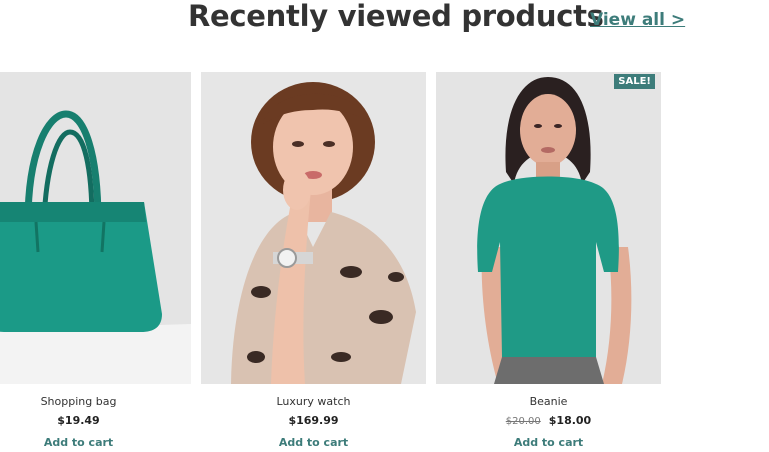 The width and height of the screenshot is (769, 452). I want to click on price-current: $19.49, so click(78, 420).